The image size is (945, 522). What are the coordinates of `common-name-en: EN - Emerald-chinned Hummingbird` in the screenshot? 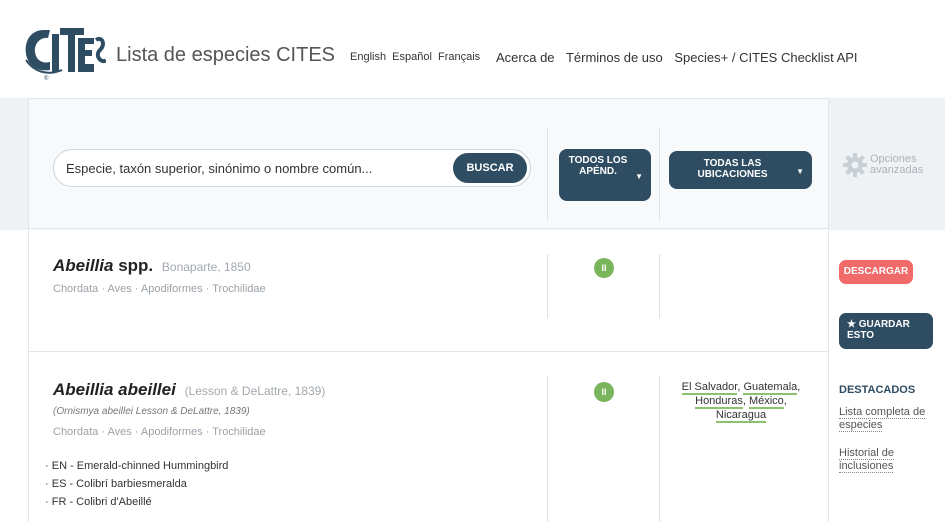 It's located at (140, 466).